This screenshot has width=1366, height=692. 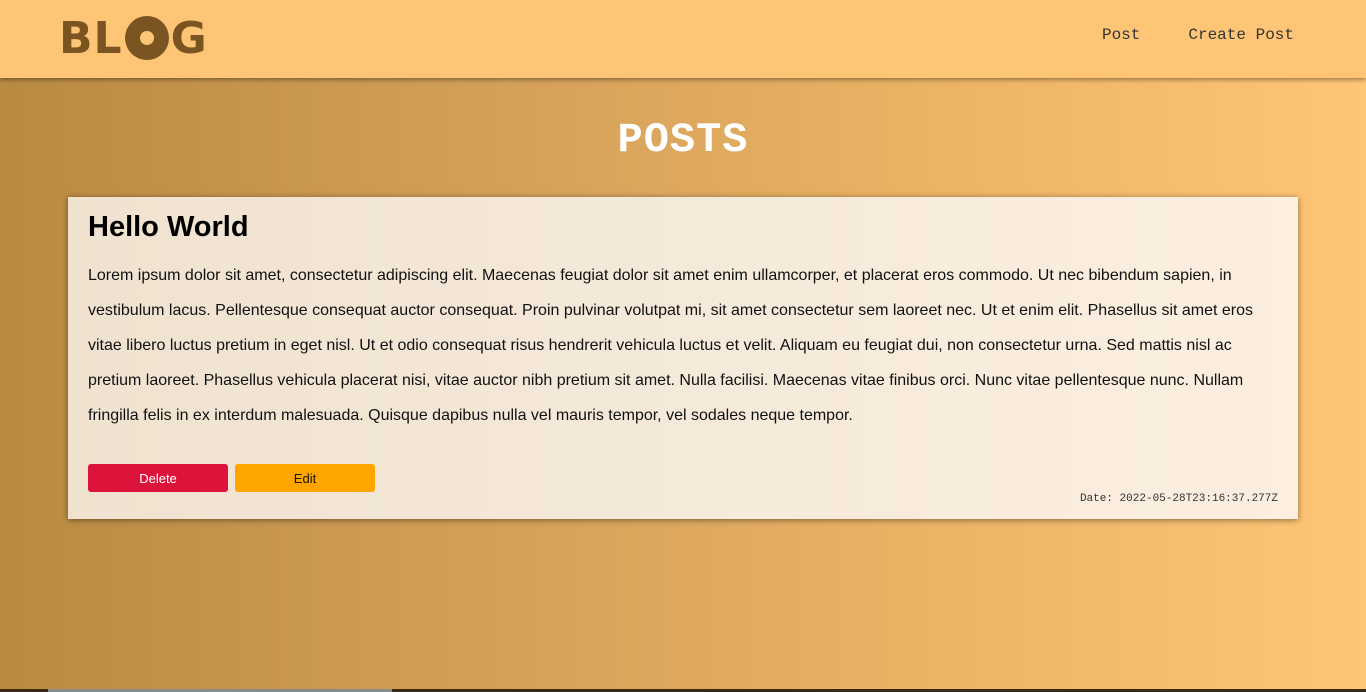 What do you see at coordinates (168, 227) in the screenshot?
I see `post-title: Hello World` at bounding box center [168, 227].